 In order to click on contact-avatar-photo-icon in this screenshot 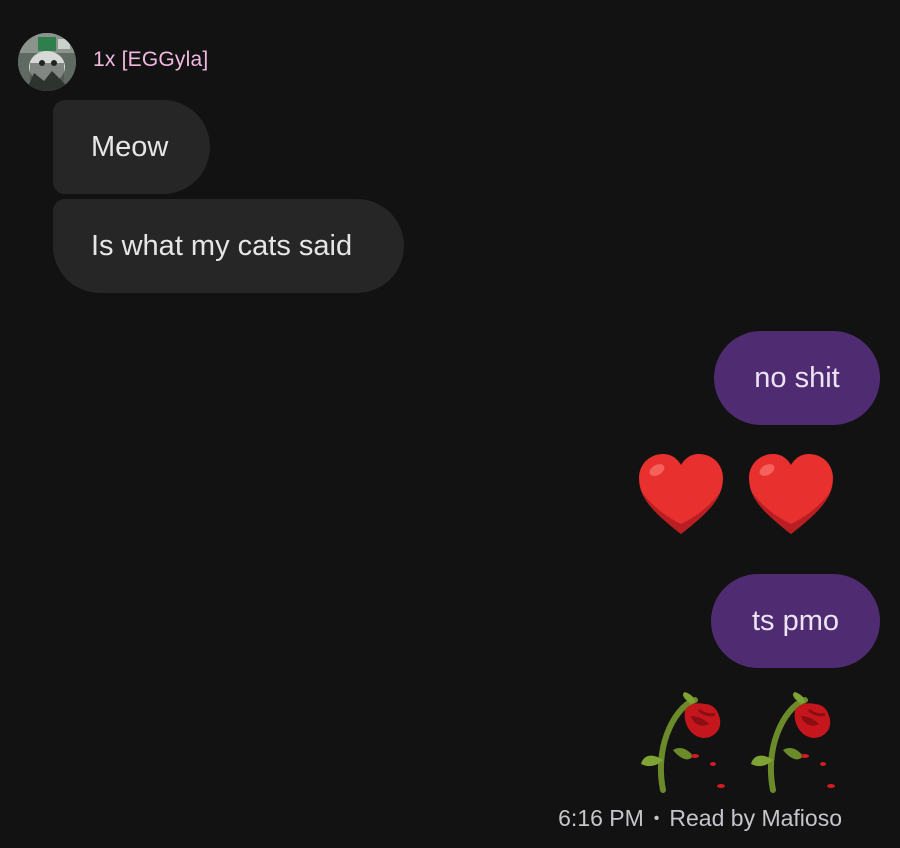, I will do `click(47, 62)`.